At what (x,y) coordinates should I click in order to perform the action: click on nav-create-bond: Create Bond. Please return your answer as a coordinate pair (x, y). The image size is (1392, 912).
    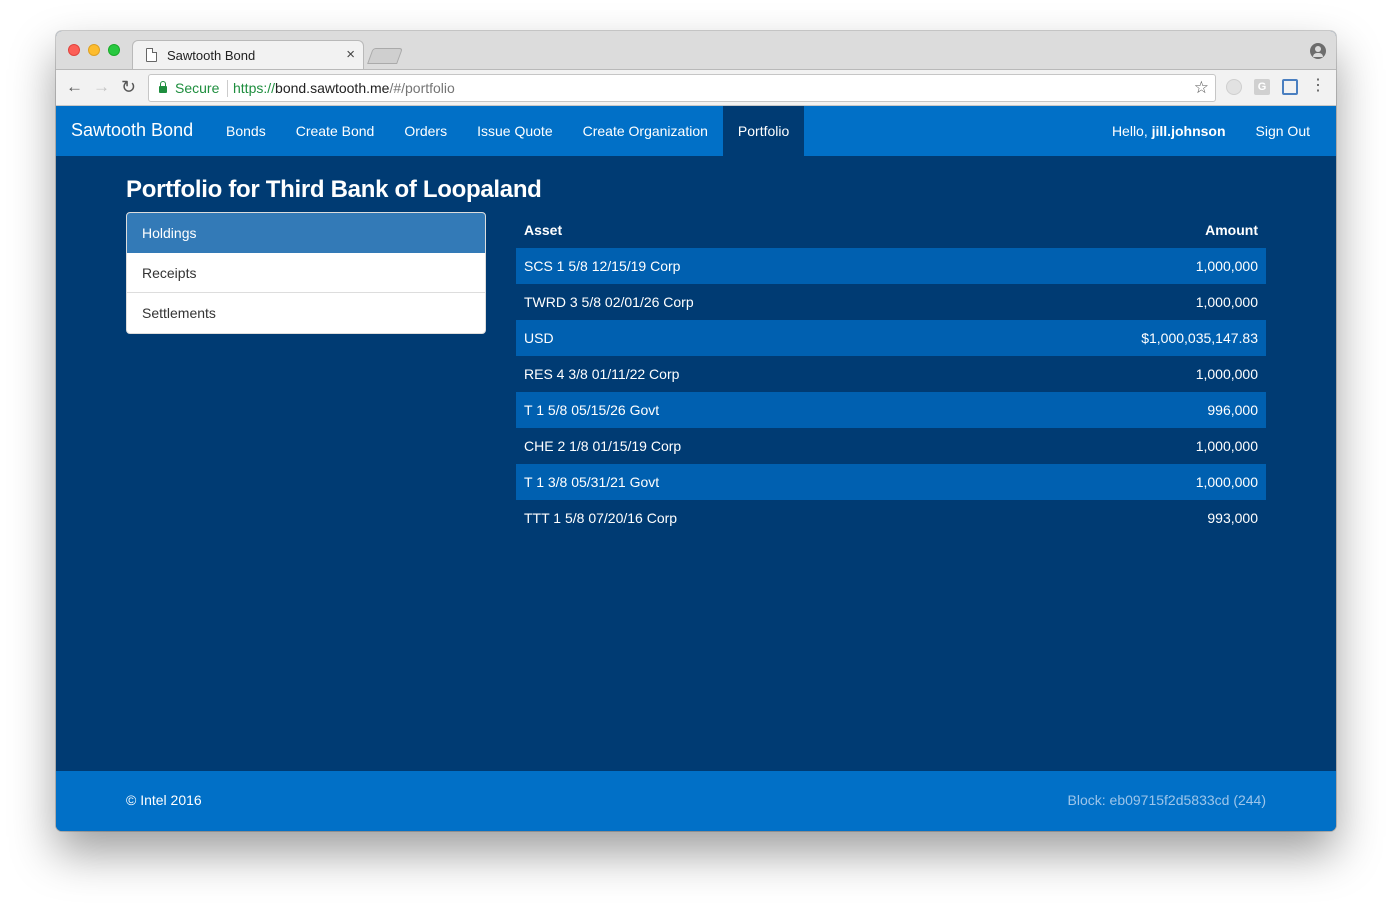
    Looking at the image, I should click on (335, 131).